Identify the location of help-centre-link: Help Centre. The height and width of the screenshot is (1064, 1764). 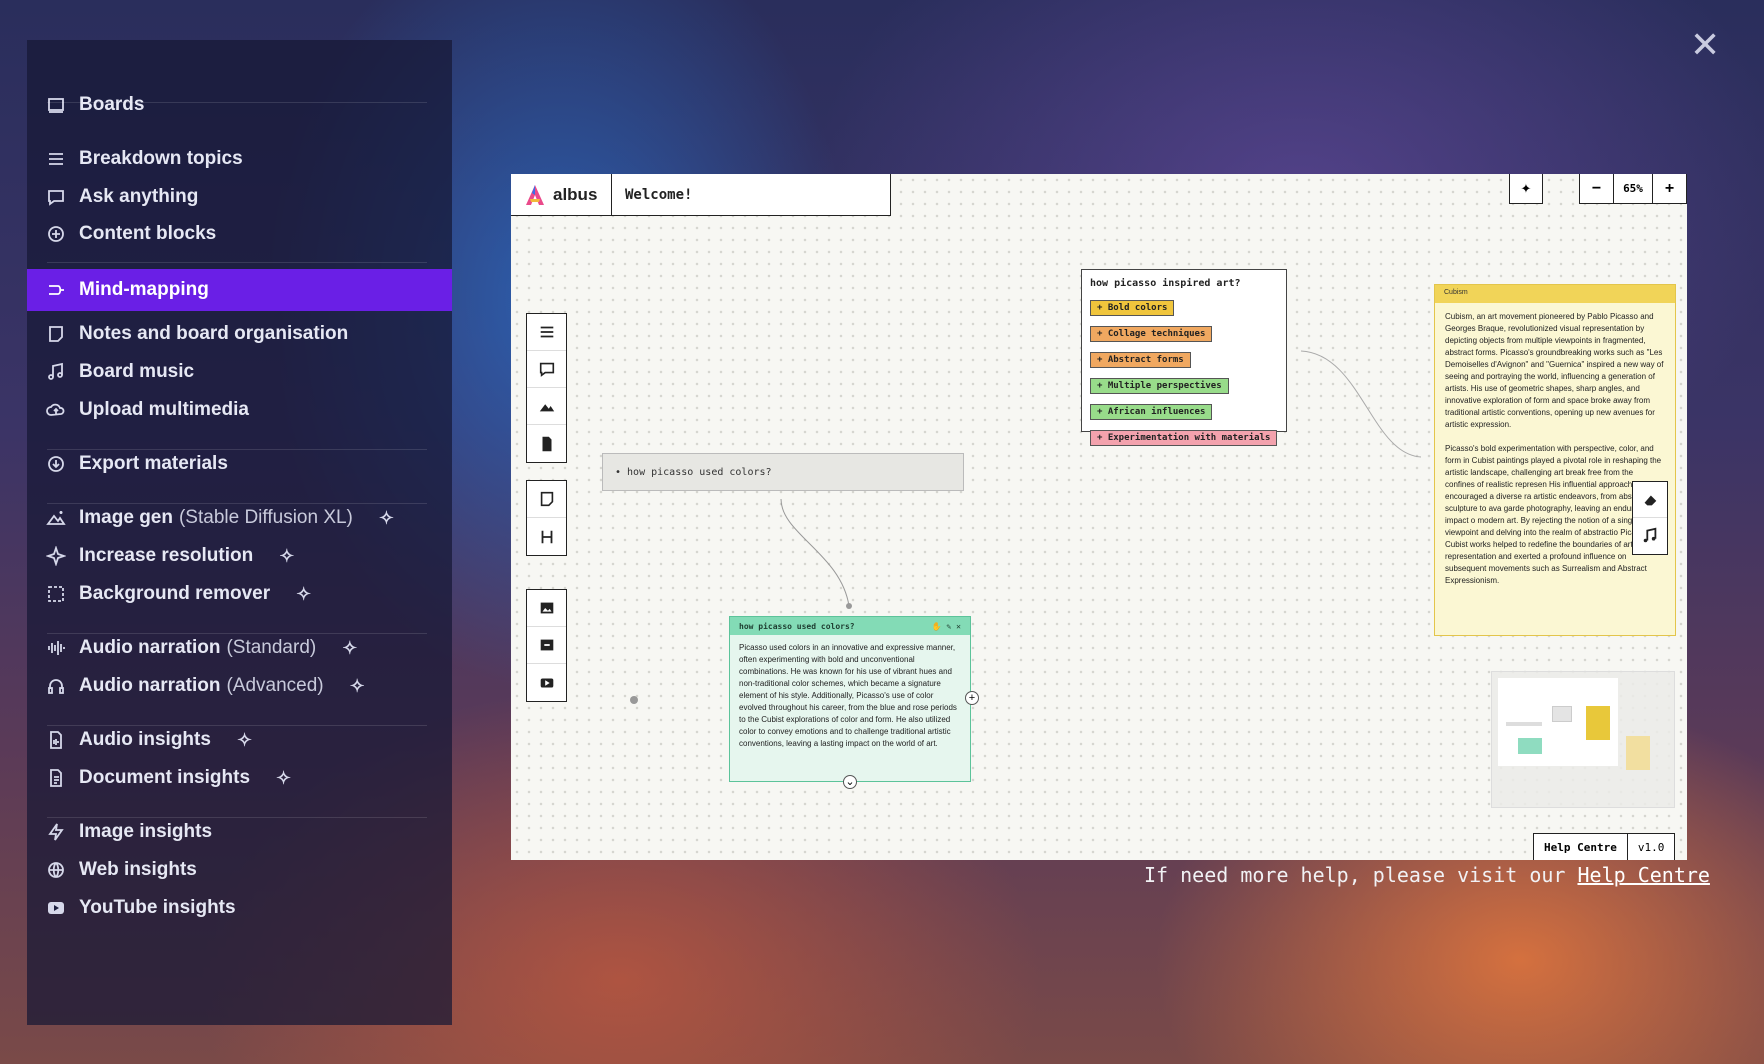
(1643, 875).